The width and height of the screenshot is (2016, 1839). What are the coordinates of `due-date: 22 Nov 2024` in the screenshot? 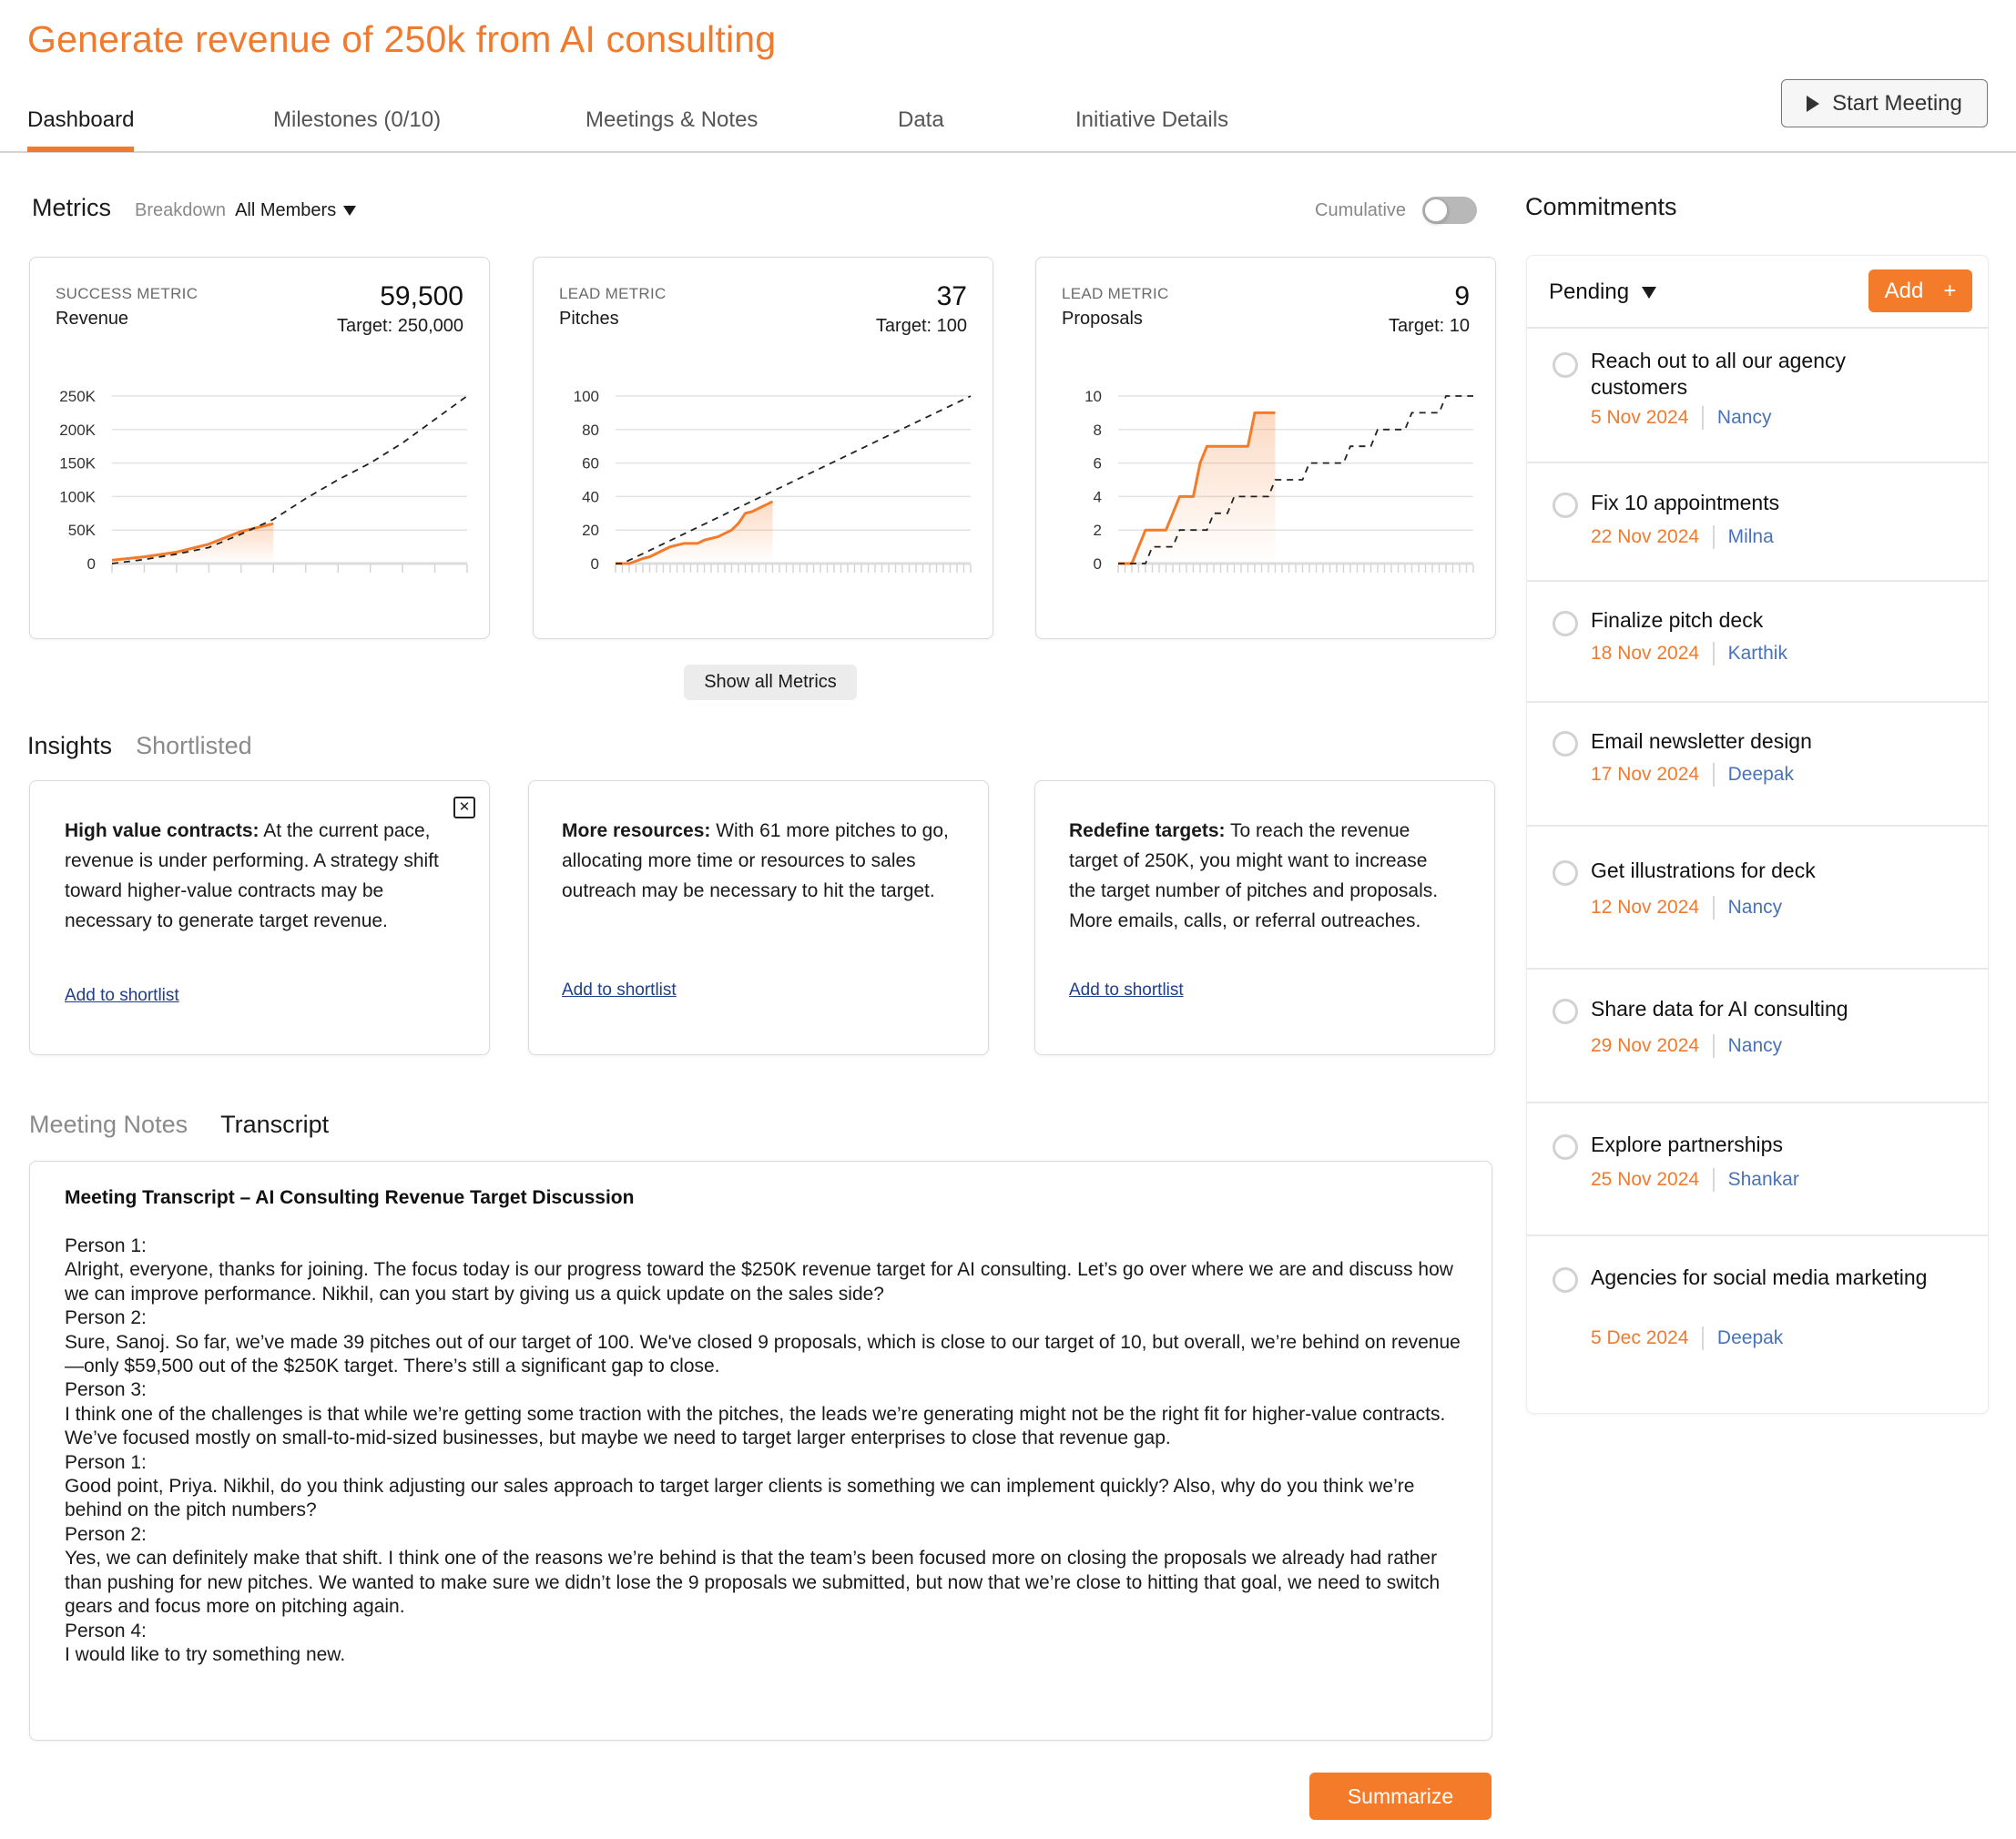 It's located at (1645, 536).